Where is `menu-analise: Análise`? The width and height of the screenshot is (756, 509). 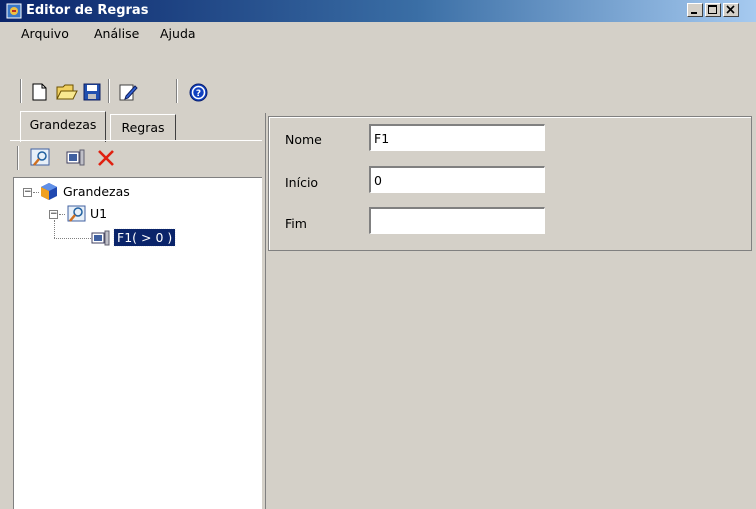 menu-analise: Análise is located at coordinates (116, 33).